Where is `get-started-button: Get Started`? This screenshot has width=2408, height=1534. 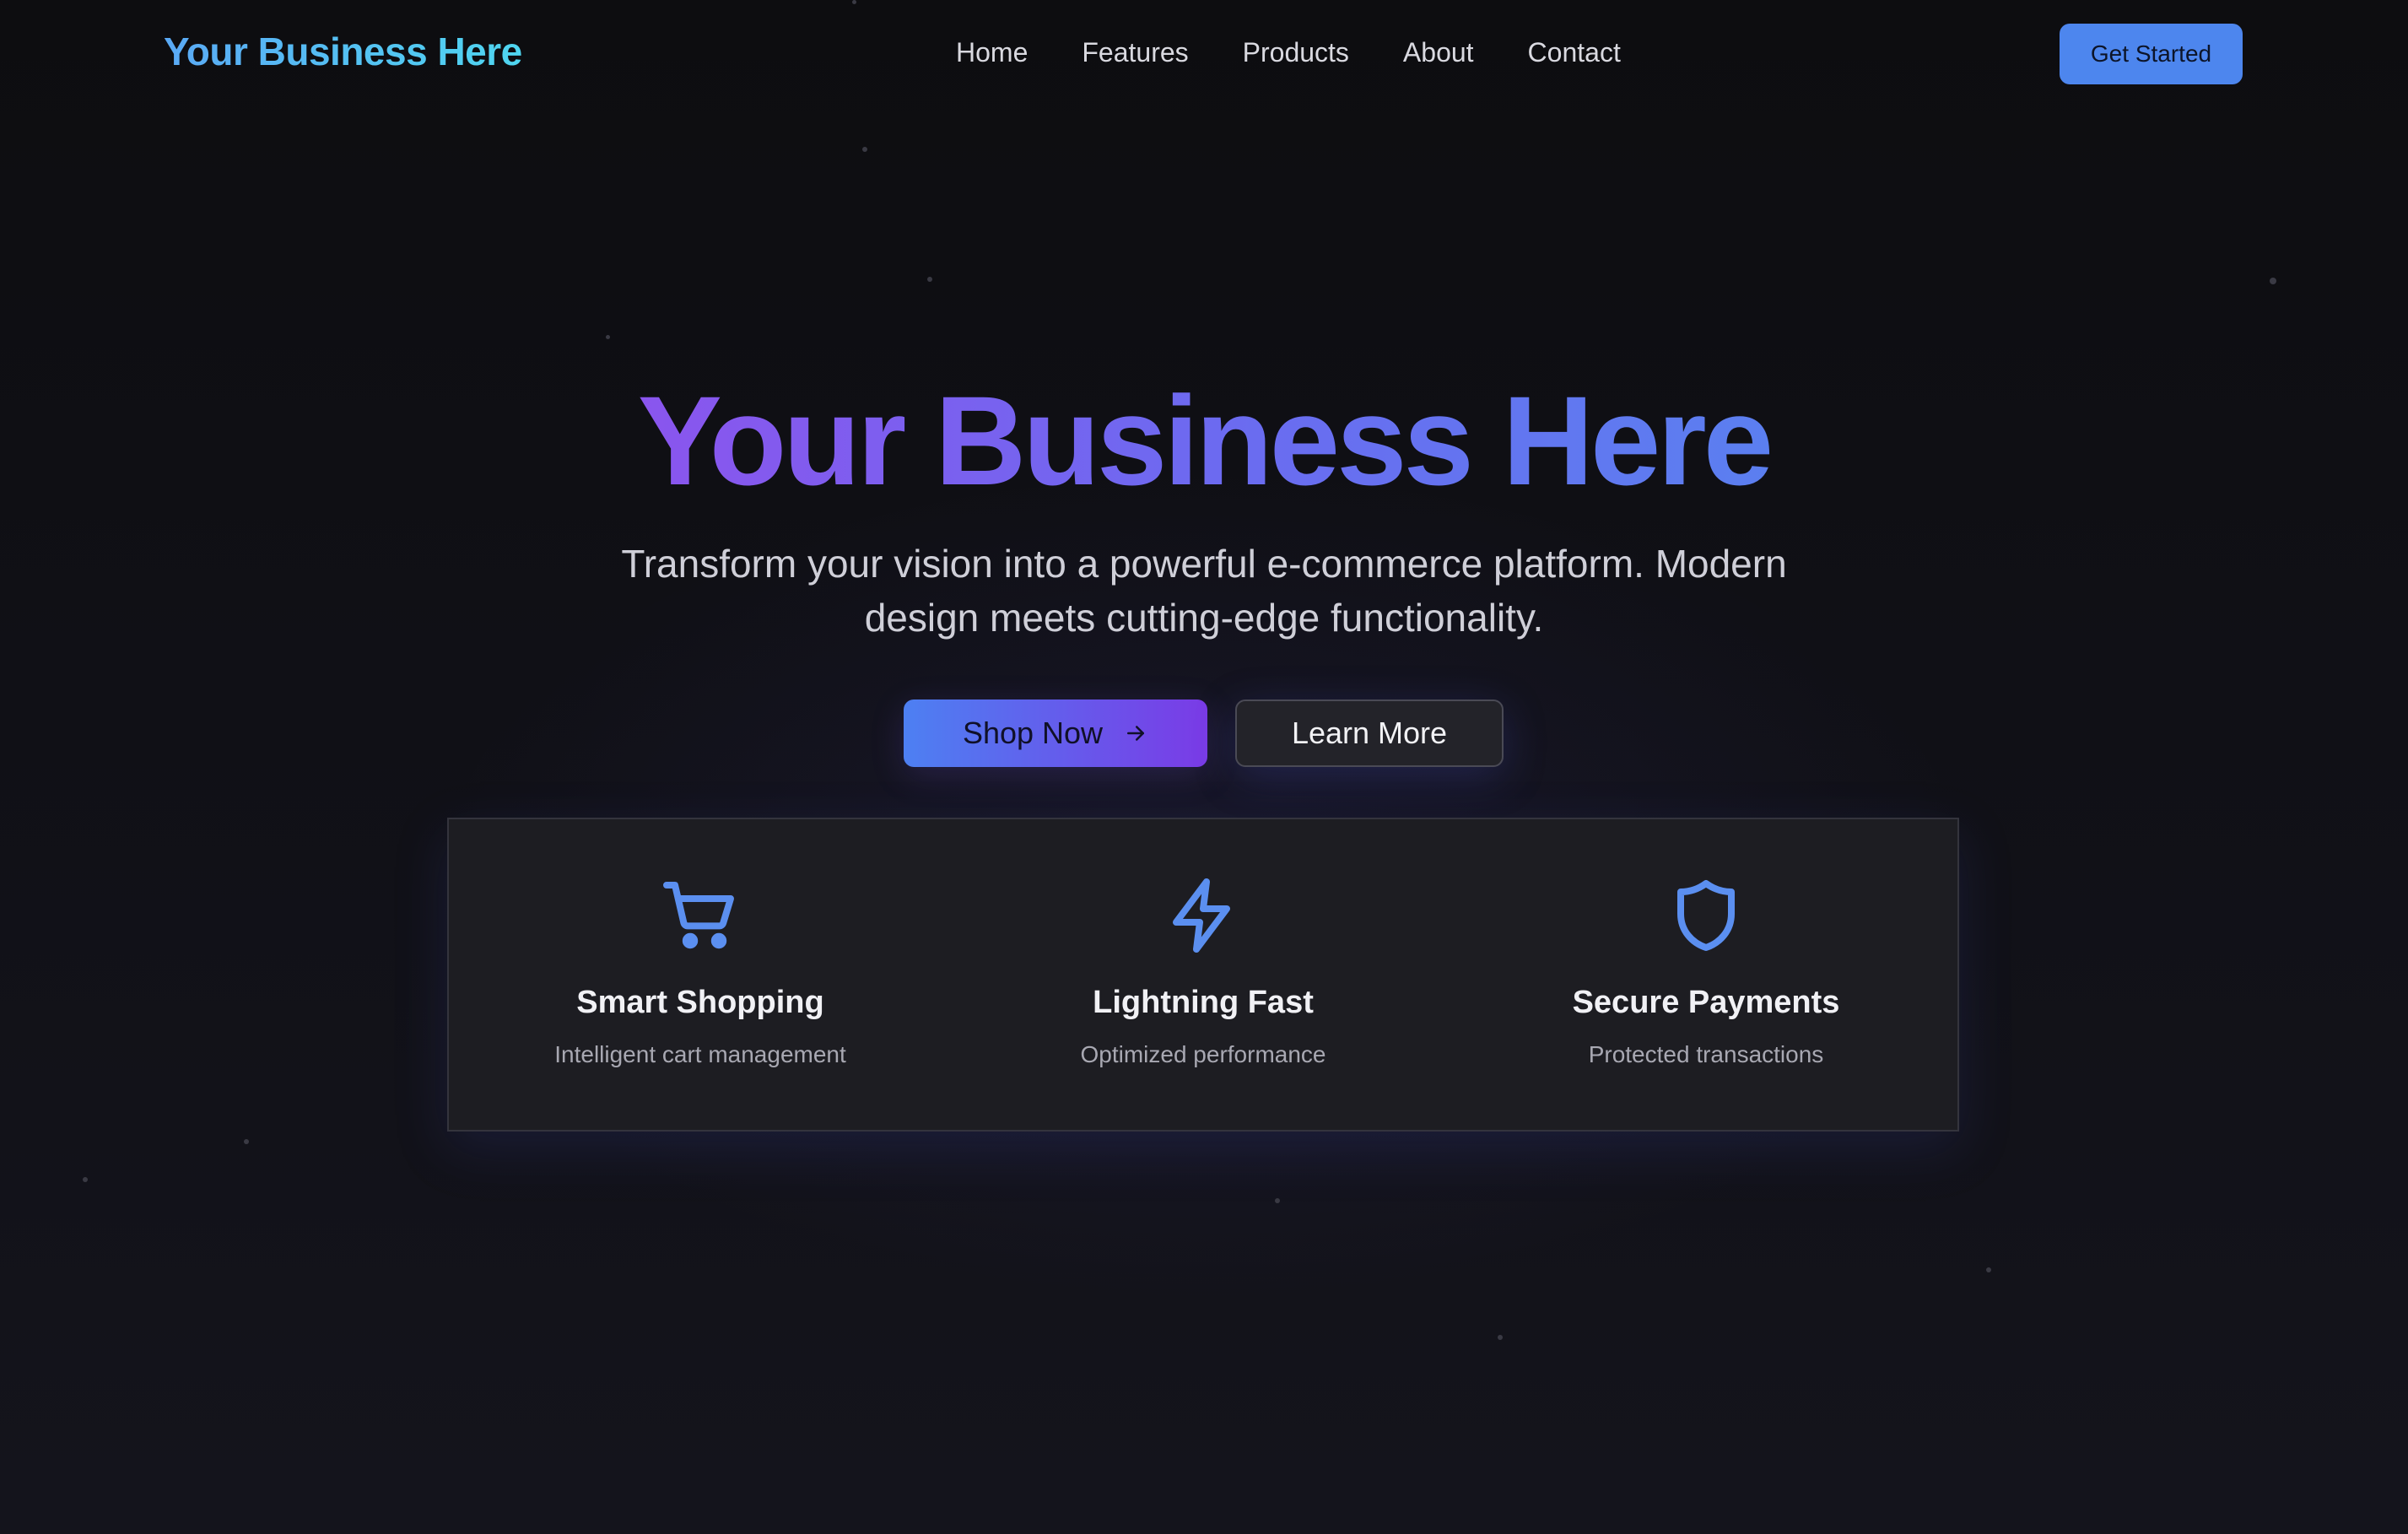
get-started-button: Get Started is located at coordinates (2151, 54).